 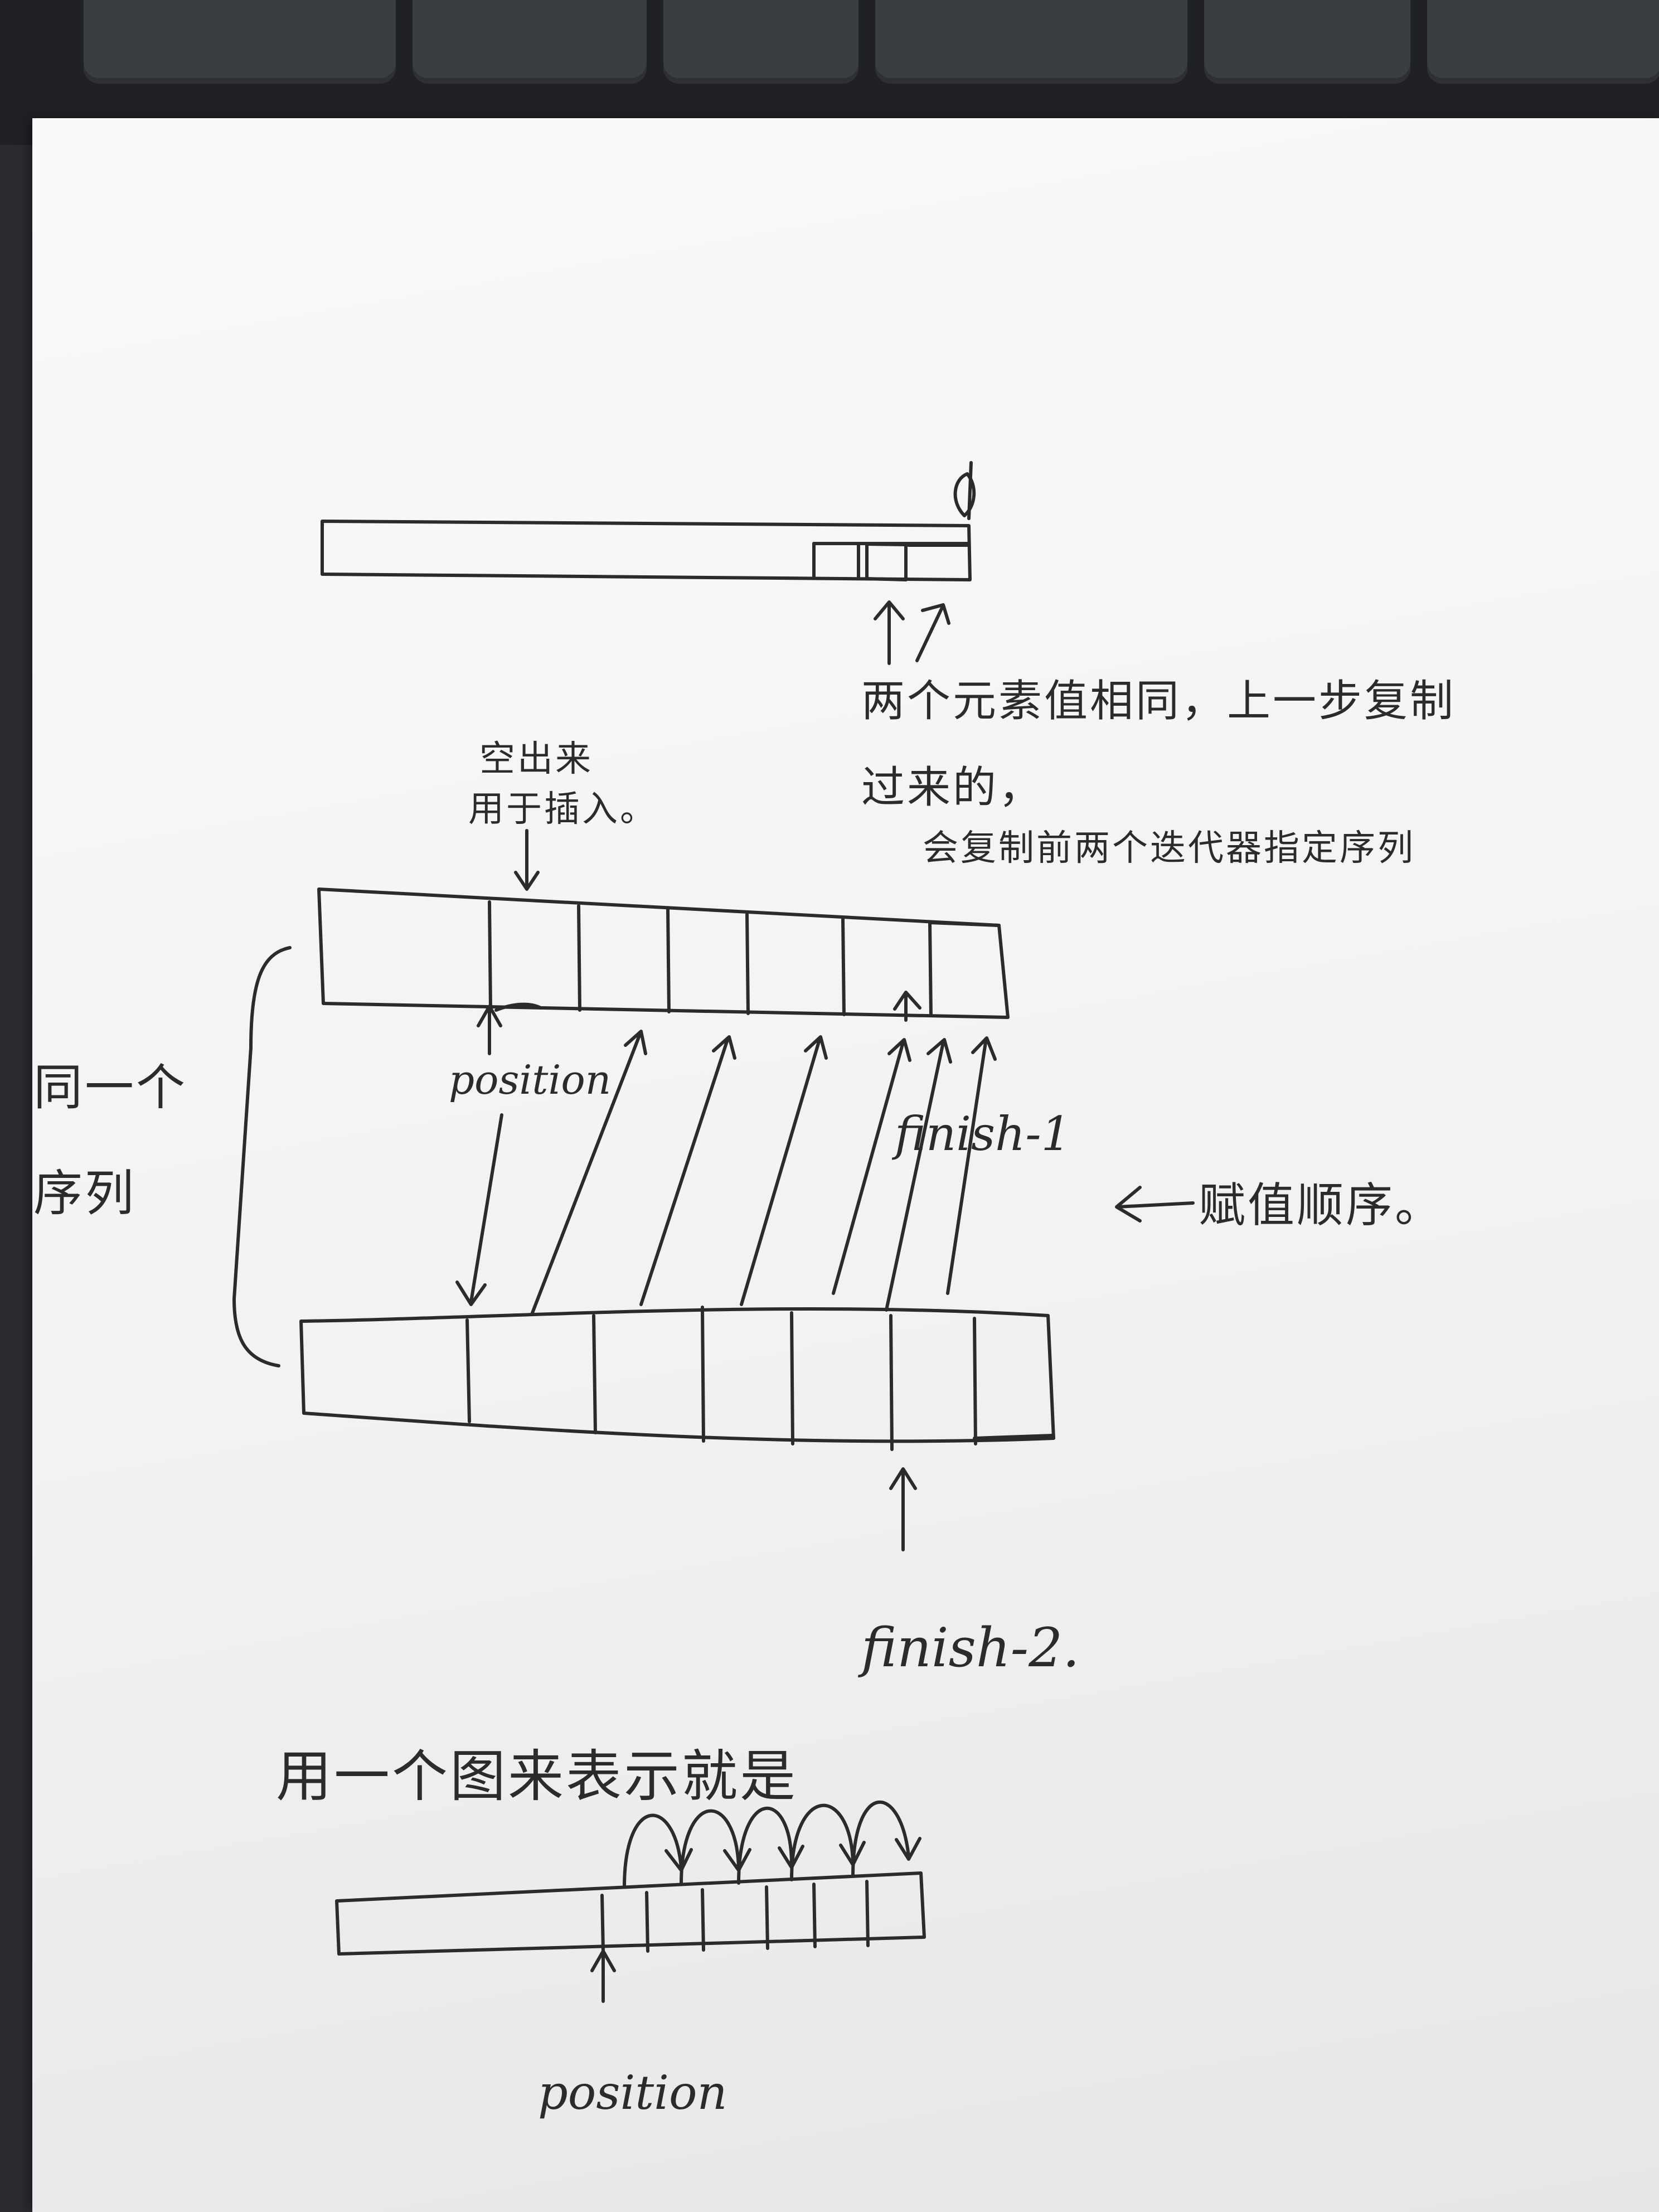 What do you see at coordinates (1159, 701) in the screenshot?
I see `note-same-values: 两个元素值相同，上一步复制` at bounding box center [1159, 701].